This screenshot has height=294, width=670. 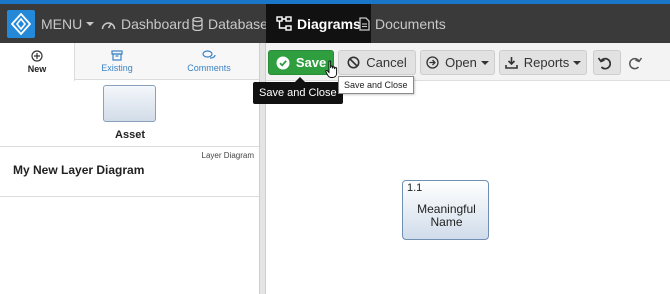 I want to click on undo-button, so click(x=607, y=62).